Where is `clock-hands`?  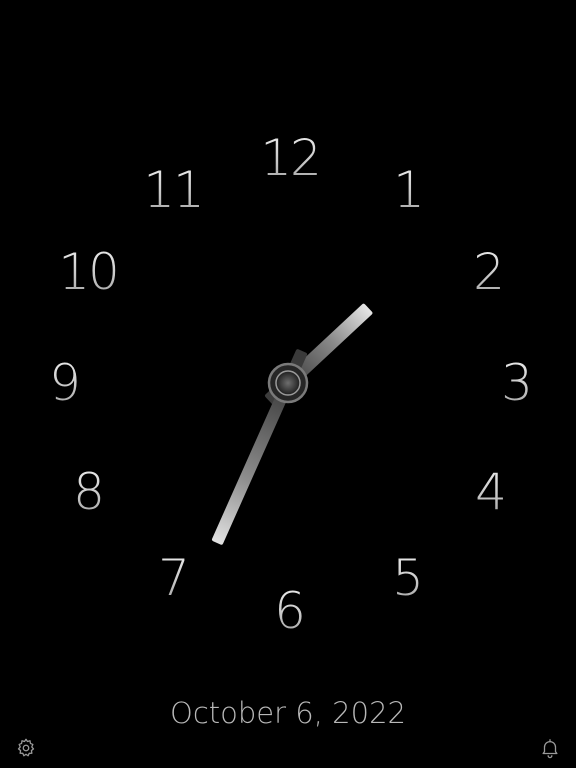
clock-hands is located at coordinates (292, 424).